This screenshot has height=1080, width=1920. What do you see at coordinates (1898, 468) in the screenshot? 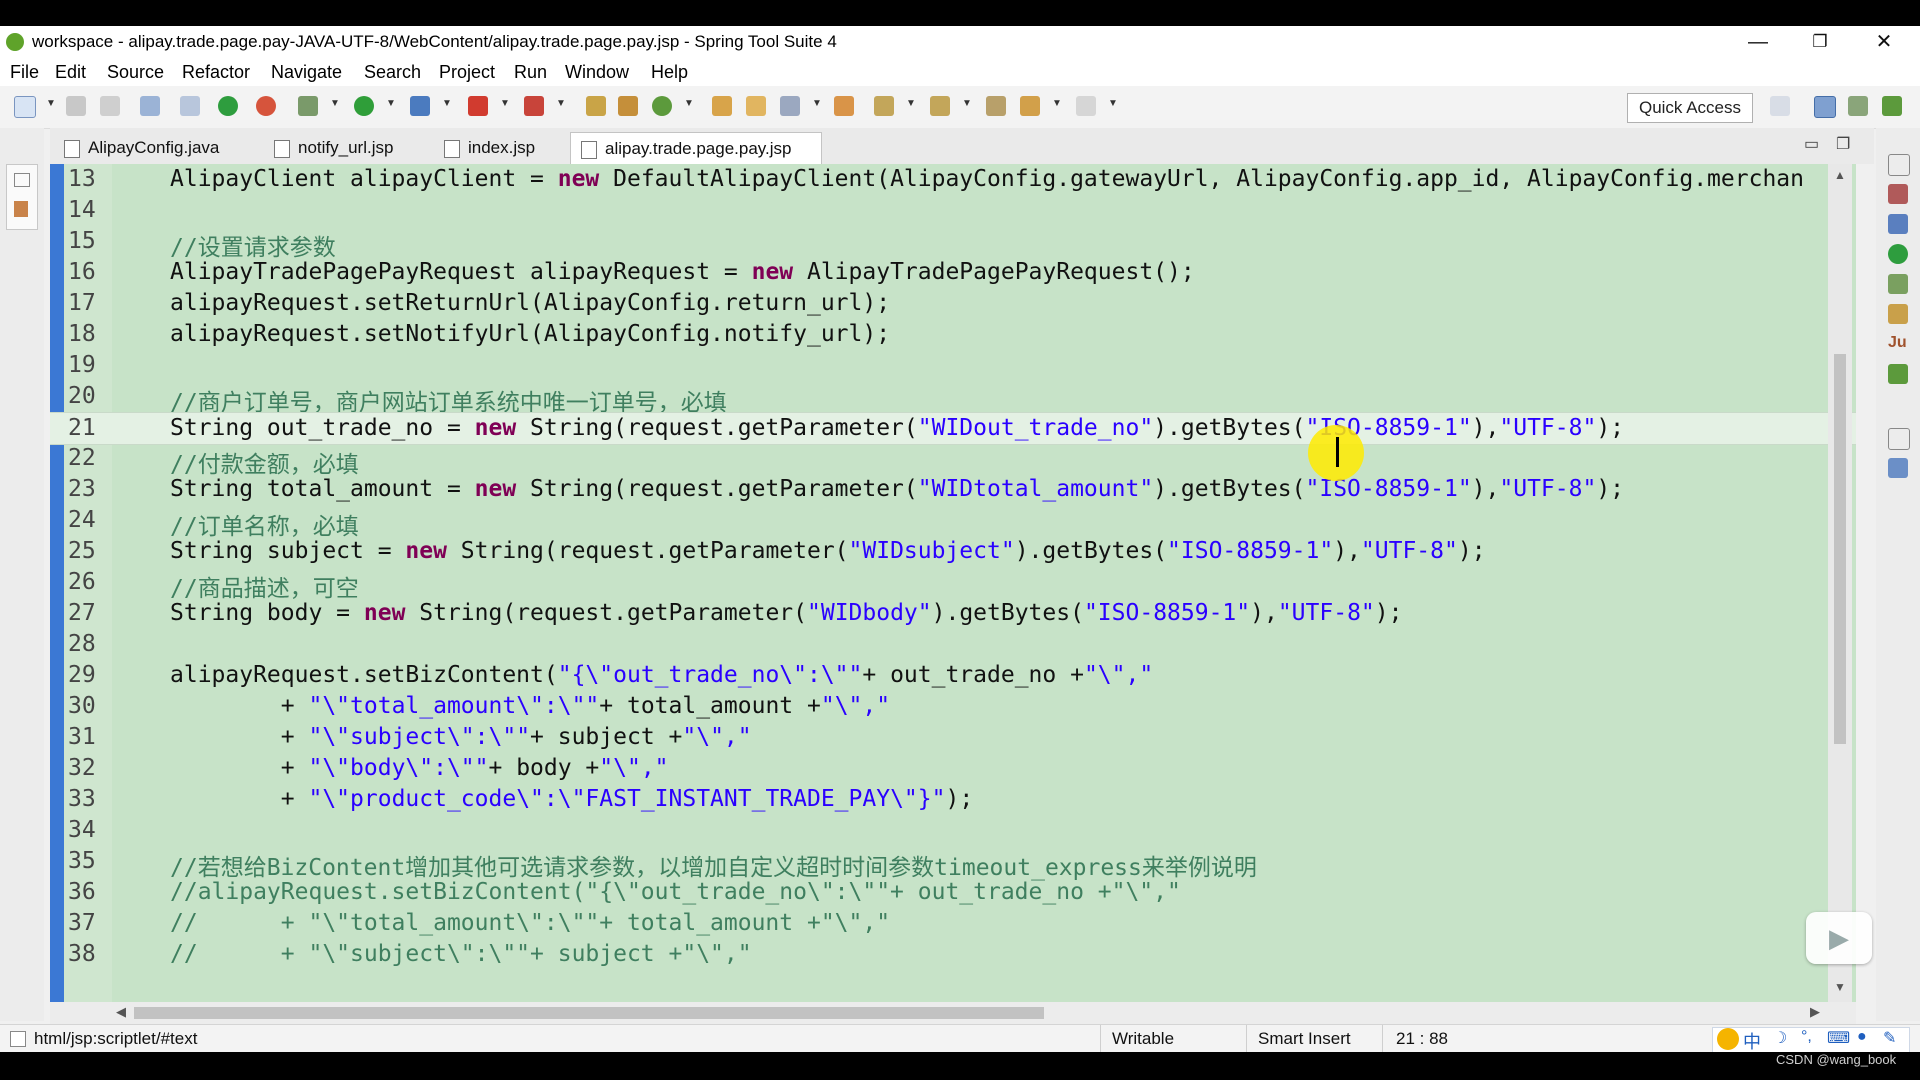
I see `properties-icon` at bounding box center [1898, 468].